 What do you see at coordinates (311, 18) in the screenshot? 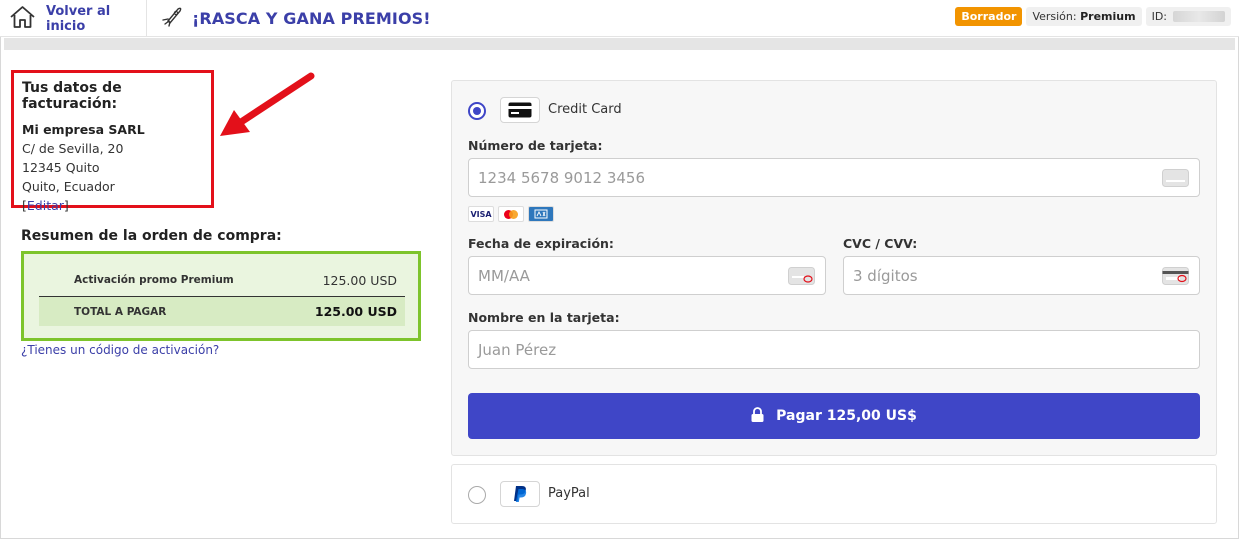
I see `game-title-text: ¡RASCA Y GANA PREMIOS!` at bounding box center [311, 18].